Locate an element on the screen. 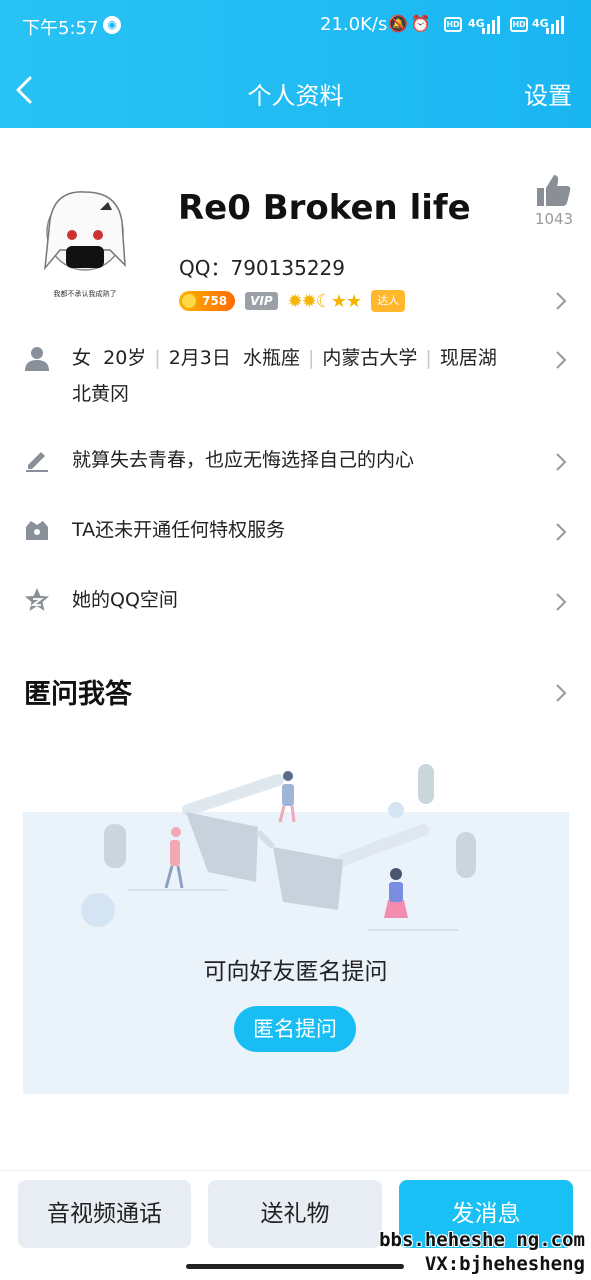 This screenshot has width=591, height=1280. edit-pencil-icon is located at coordinates (37, 462).